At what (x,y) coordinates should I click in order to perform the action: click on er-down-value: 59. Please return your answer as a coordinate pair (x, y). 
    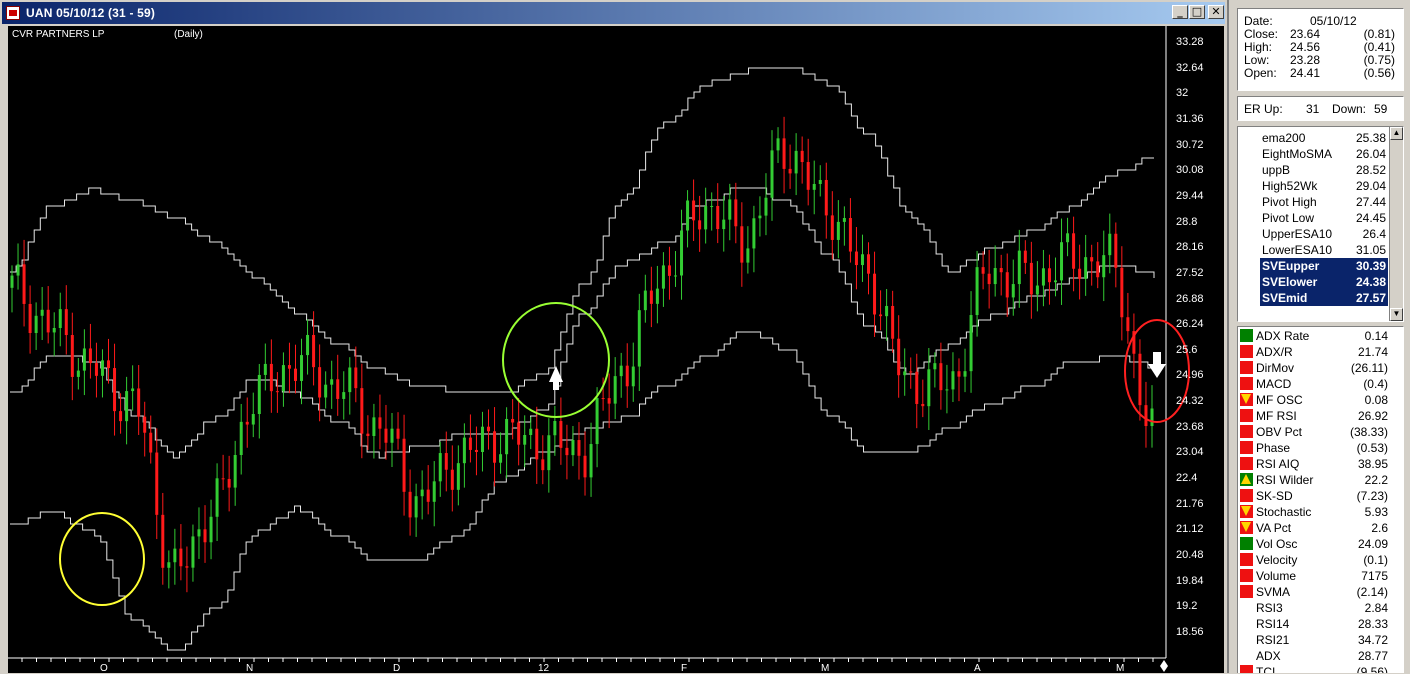
    Looking at the image, I should click on (1381, 109).